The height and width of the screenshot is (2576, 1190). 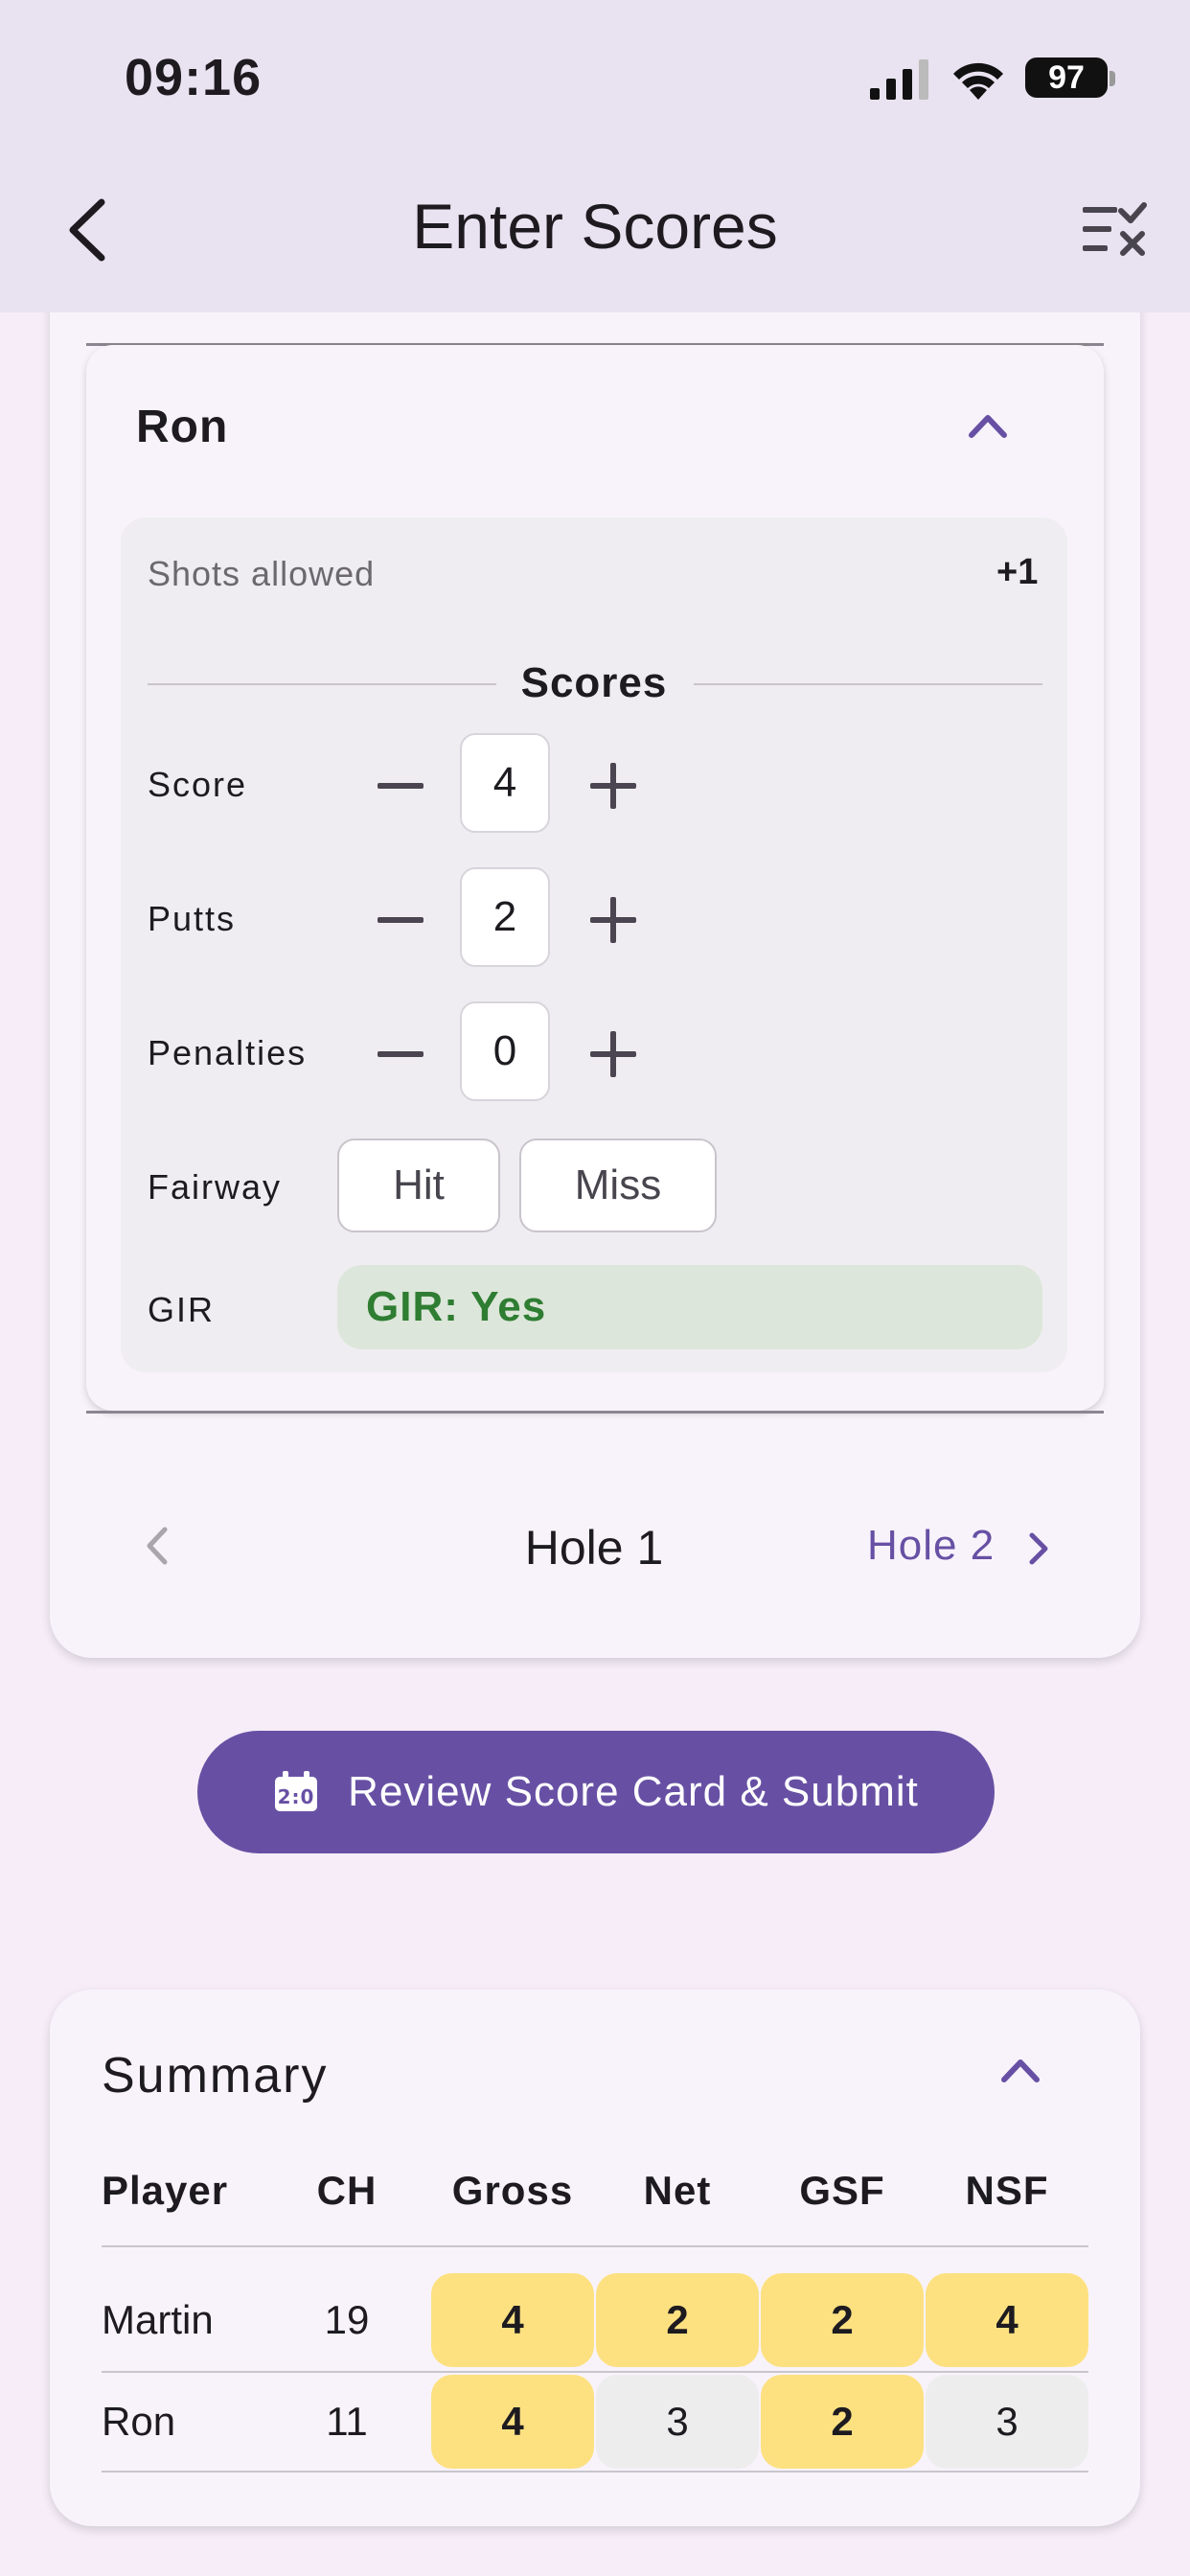 I want to click on clear-all-button, so click(x=1114, y=230).